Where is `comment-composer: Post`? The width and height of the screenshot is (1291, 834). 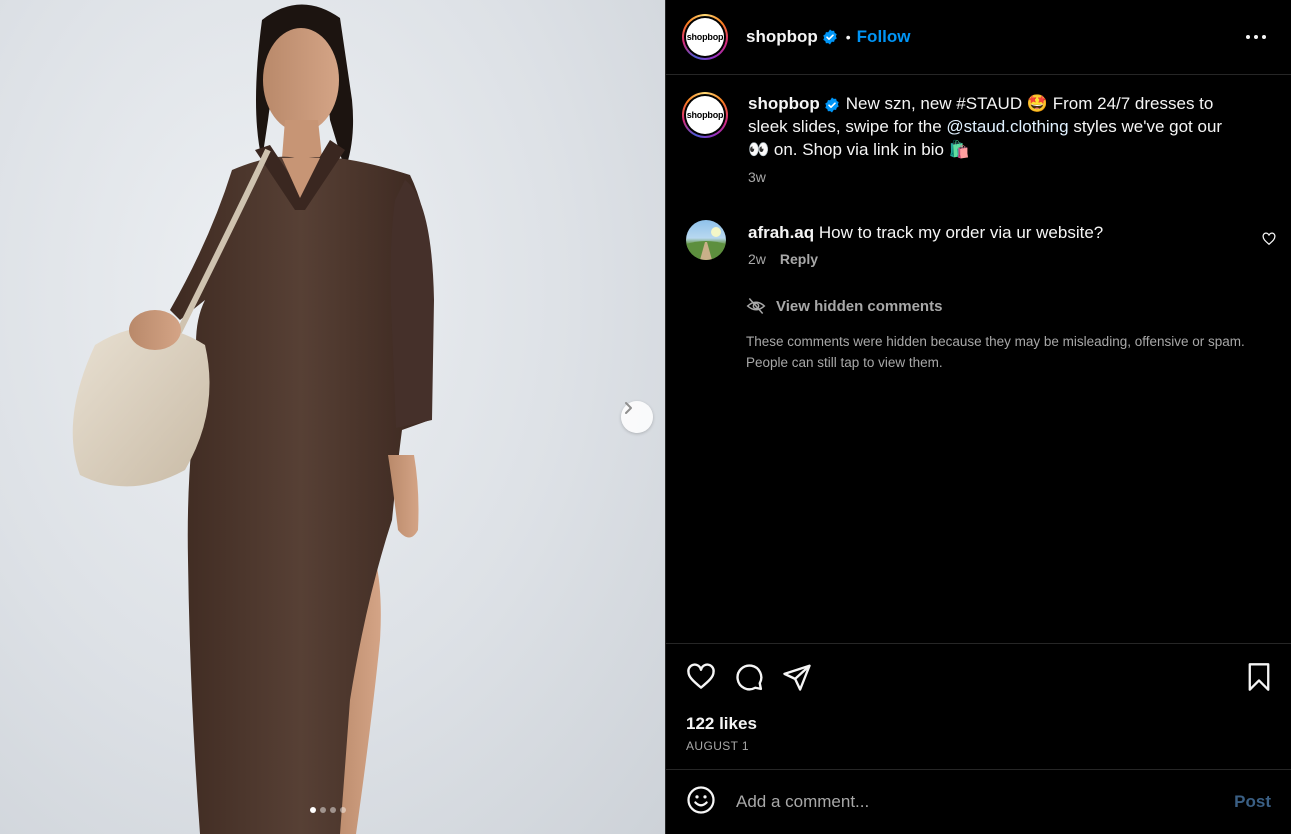 comment-composer: Post is located at coordinates (978, 801).